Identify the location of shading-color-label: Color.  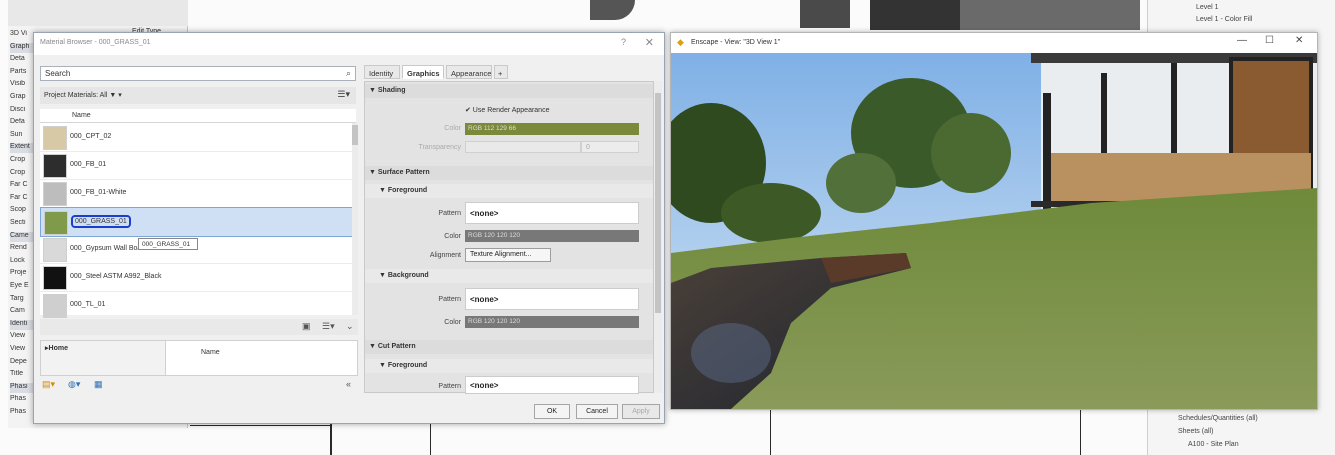
(452, 128).